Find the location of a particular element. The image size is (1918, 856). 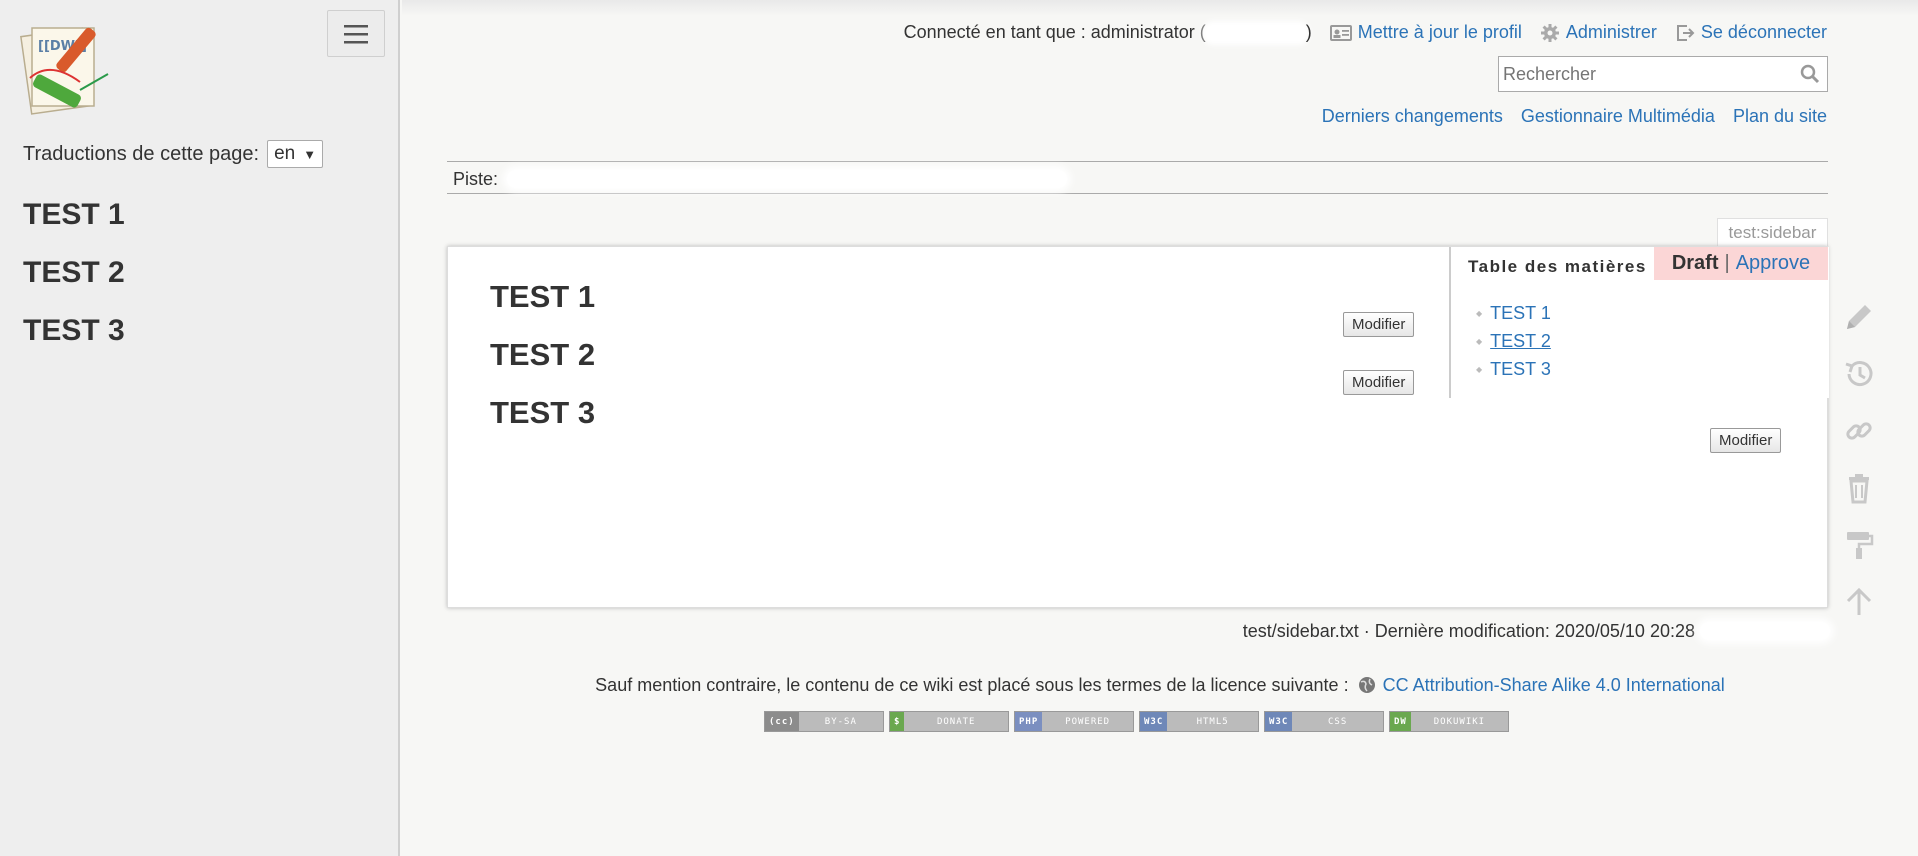

hamburger-icon is located at coordinates (356, 33).